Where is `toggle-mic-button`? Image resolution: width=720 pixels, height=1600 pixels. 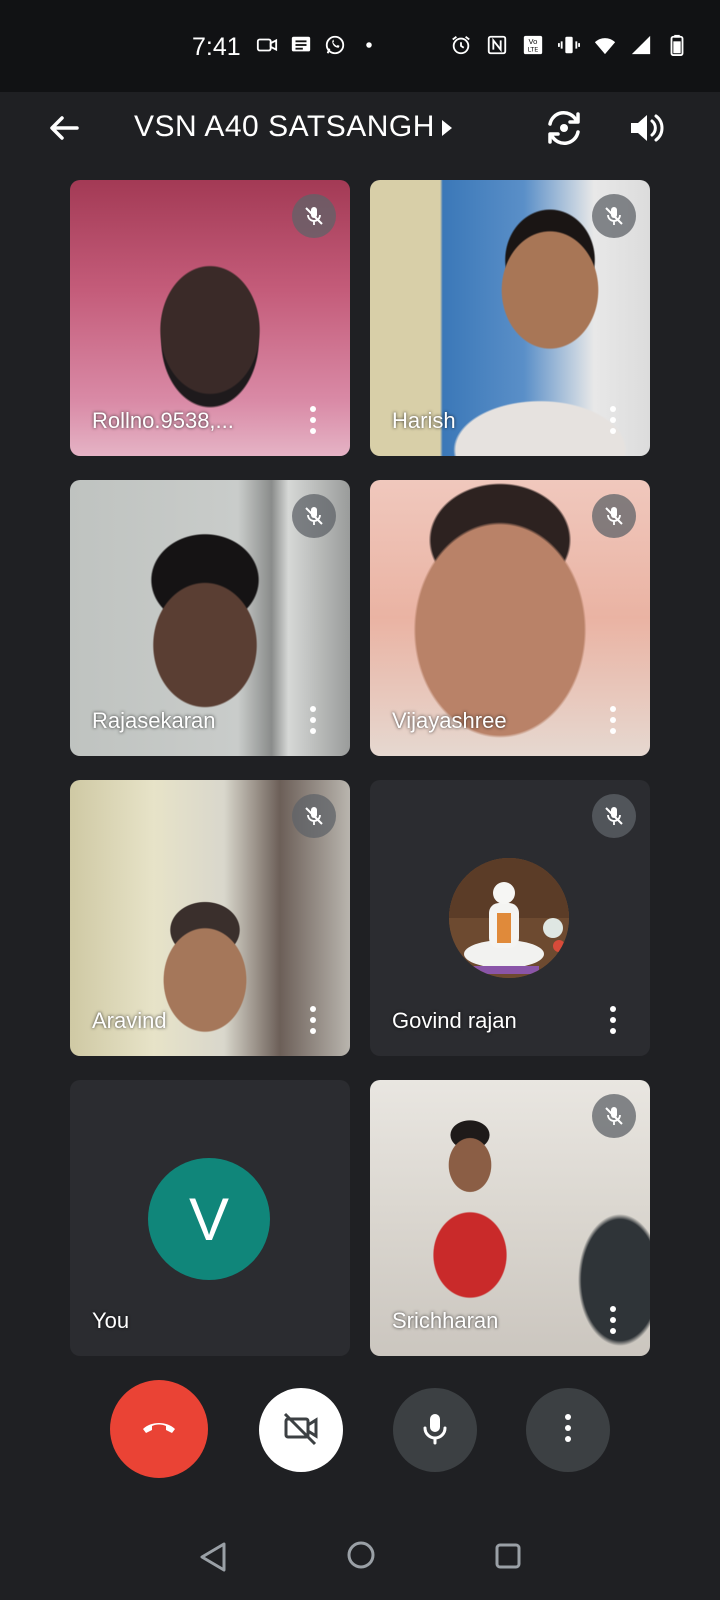
toggle-mic-button is located at coordinates (435, 1430).